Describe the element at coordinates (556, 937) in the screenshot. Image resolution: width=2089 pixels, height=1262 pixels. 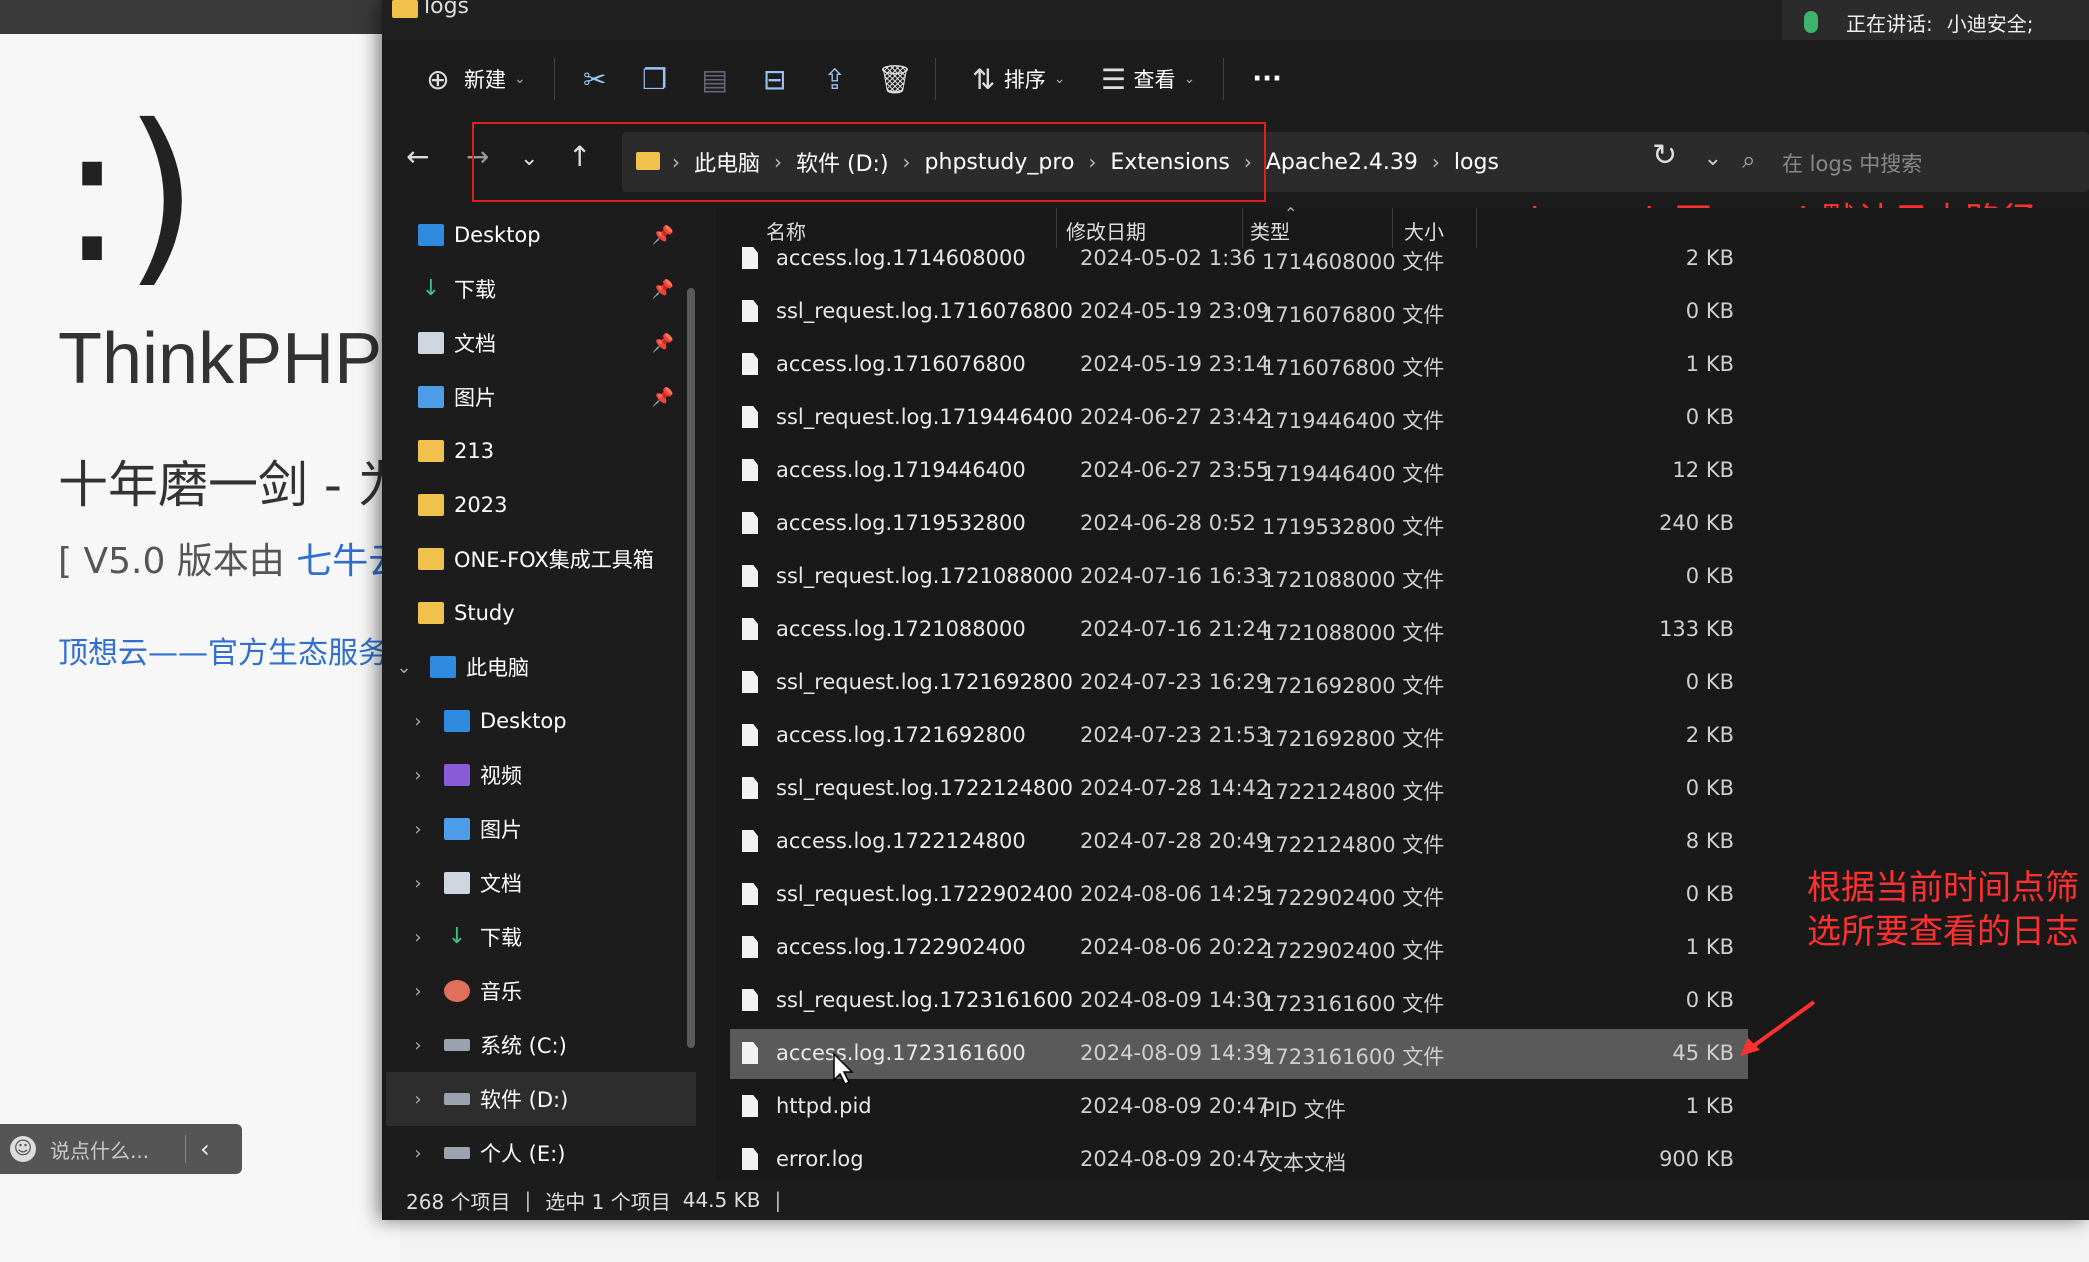
I see `sidebar-item-downloads: › ↓ 下载` at that location.